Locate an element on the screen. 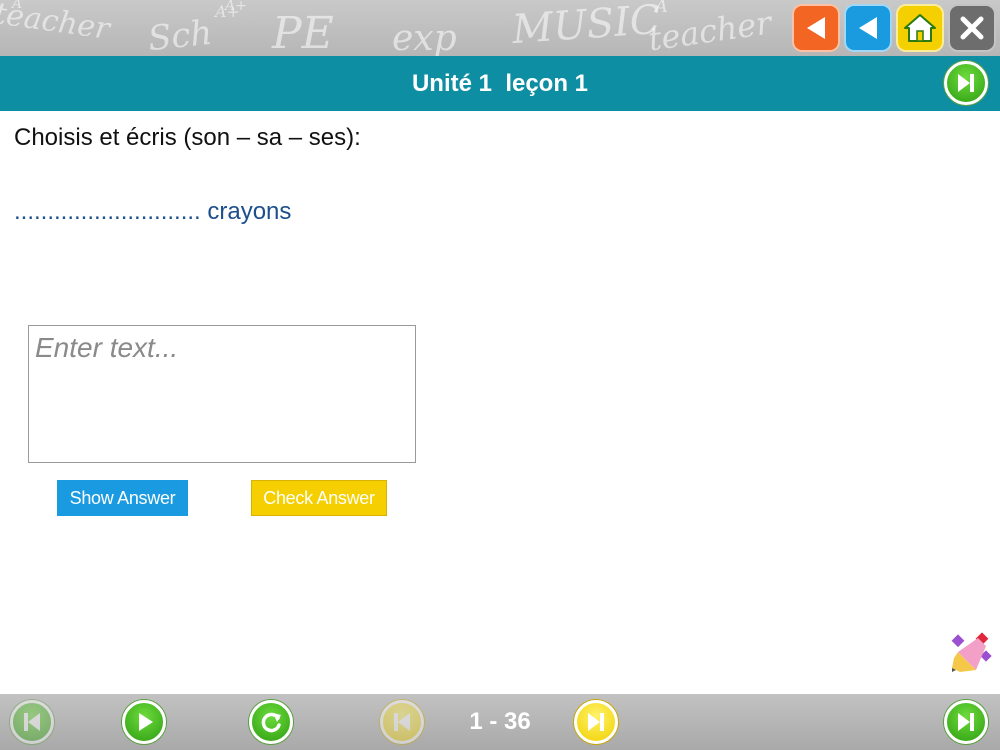  home-icon is located at coordinates (920, 28).